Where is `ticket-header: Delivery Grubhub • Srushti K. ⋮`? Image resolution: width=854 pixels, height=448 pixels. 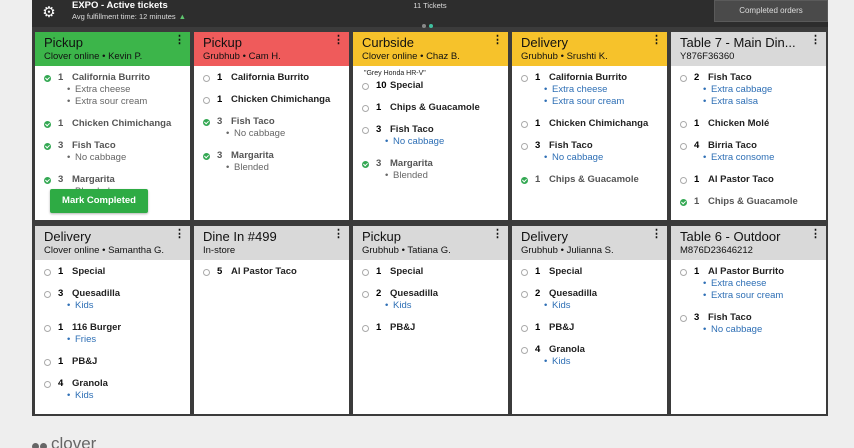
ticket-header: Delivery Grubhub • Srushti K. ⋮ is located at coordinates (589, 49).